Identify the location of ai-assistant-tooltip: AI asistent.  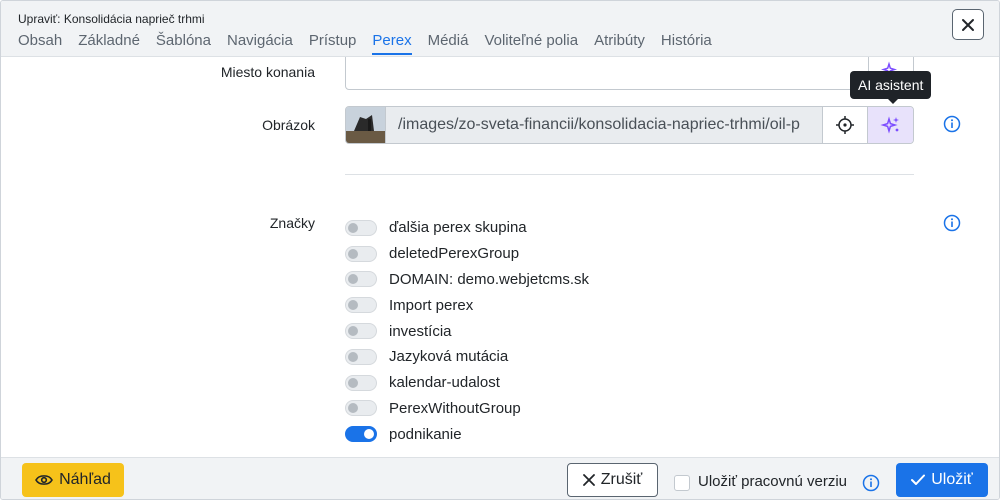
(891, 87).